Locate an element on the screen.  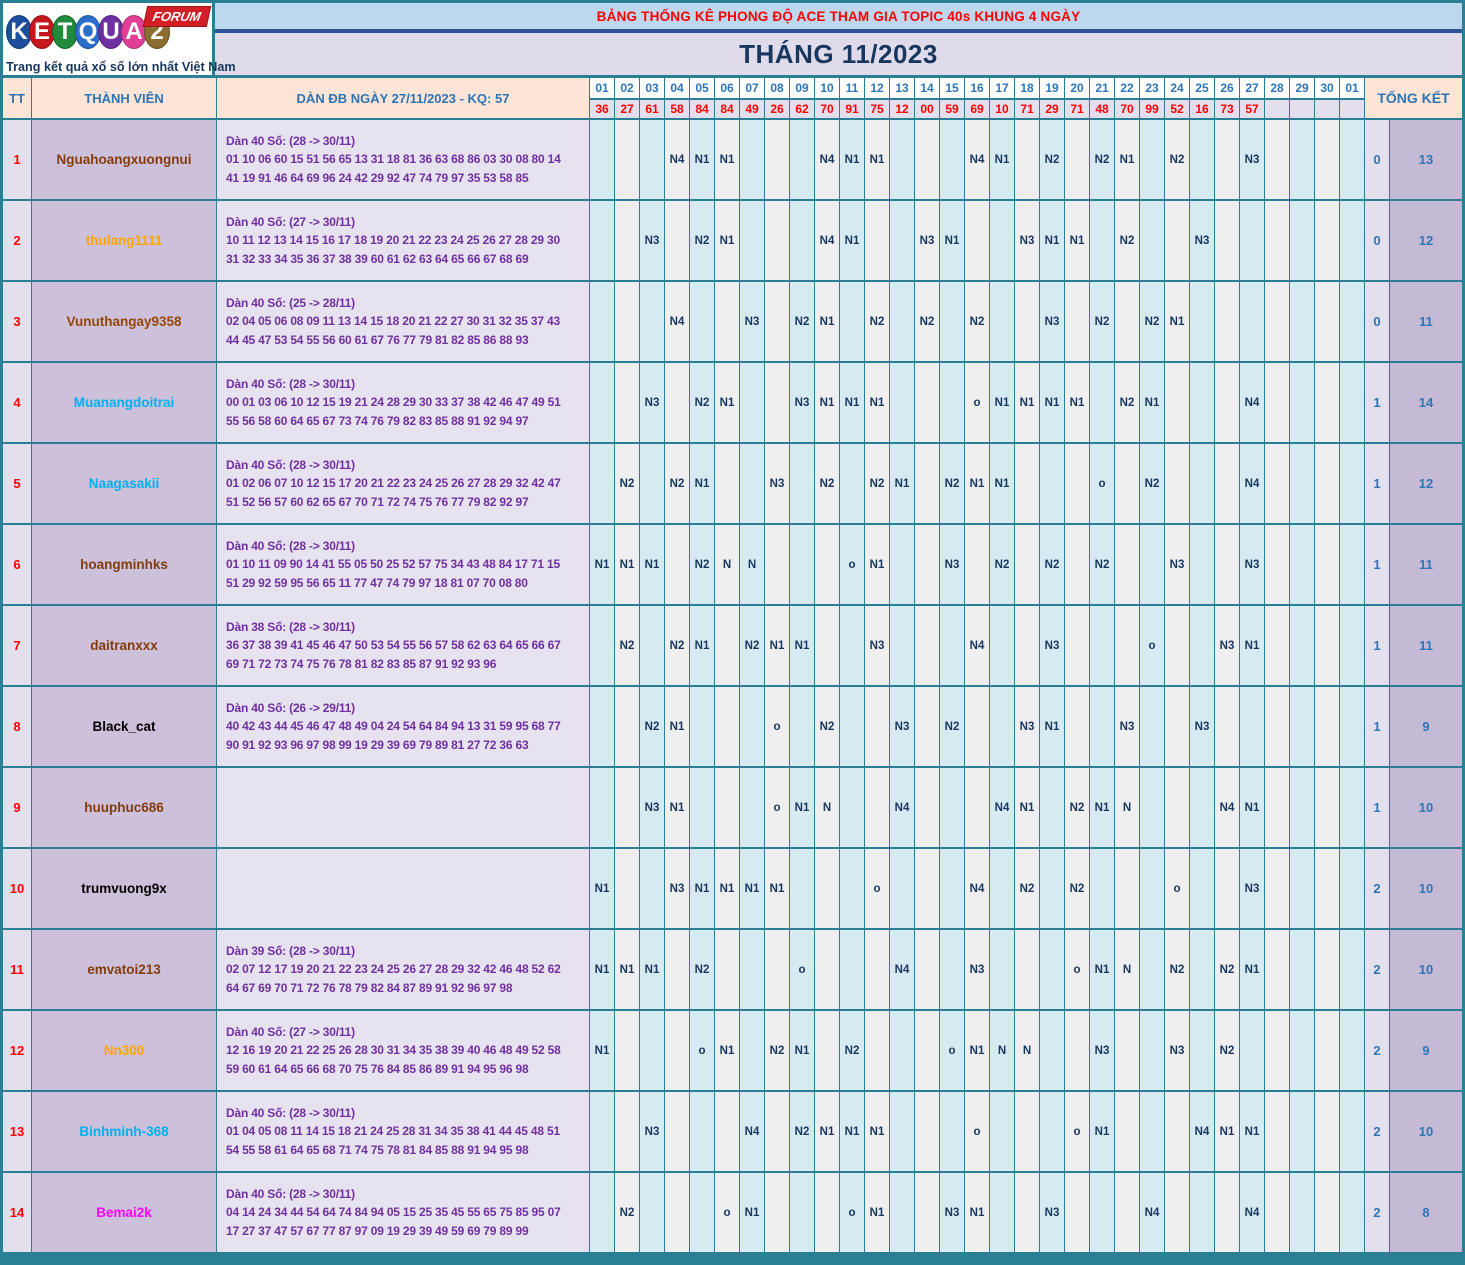
member-name: Muanangdoitrai is located at coordinates (124, 402).